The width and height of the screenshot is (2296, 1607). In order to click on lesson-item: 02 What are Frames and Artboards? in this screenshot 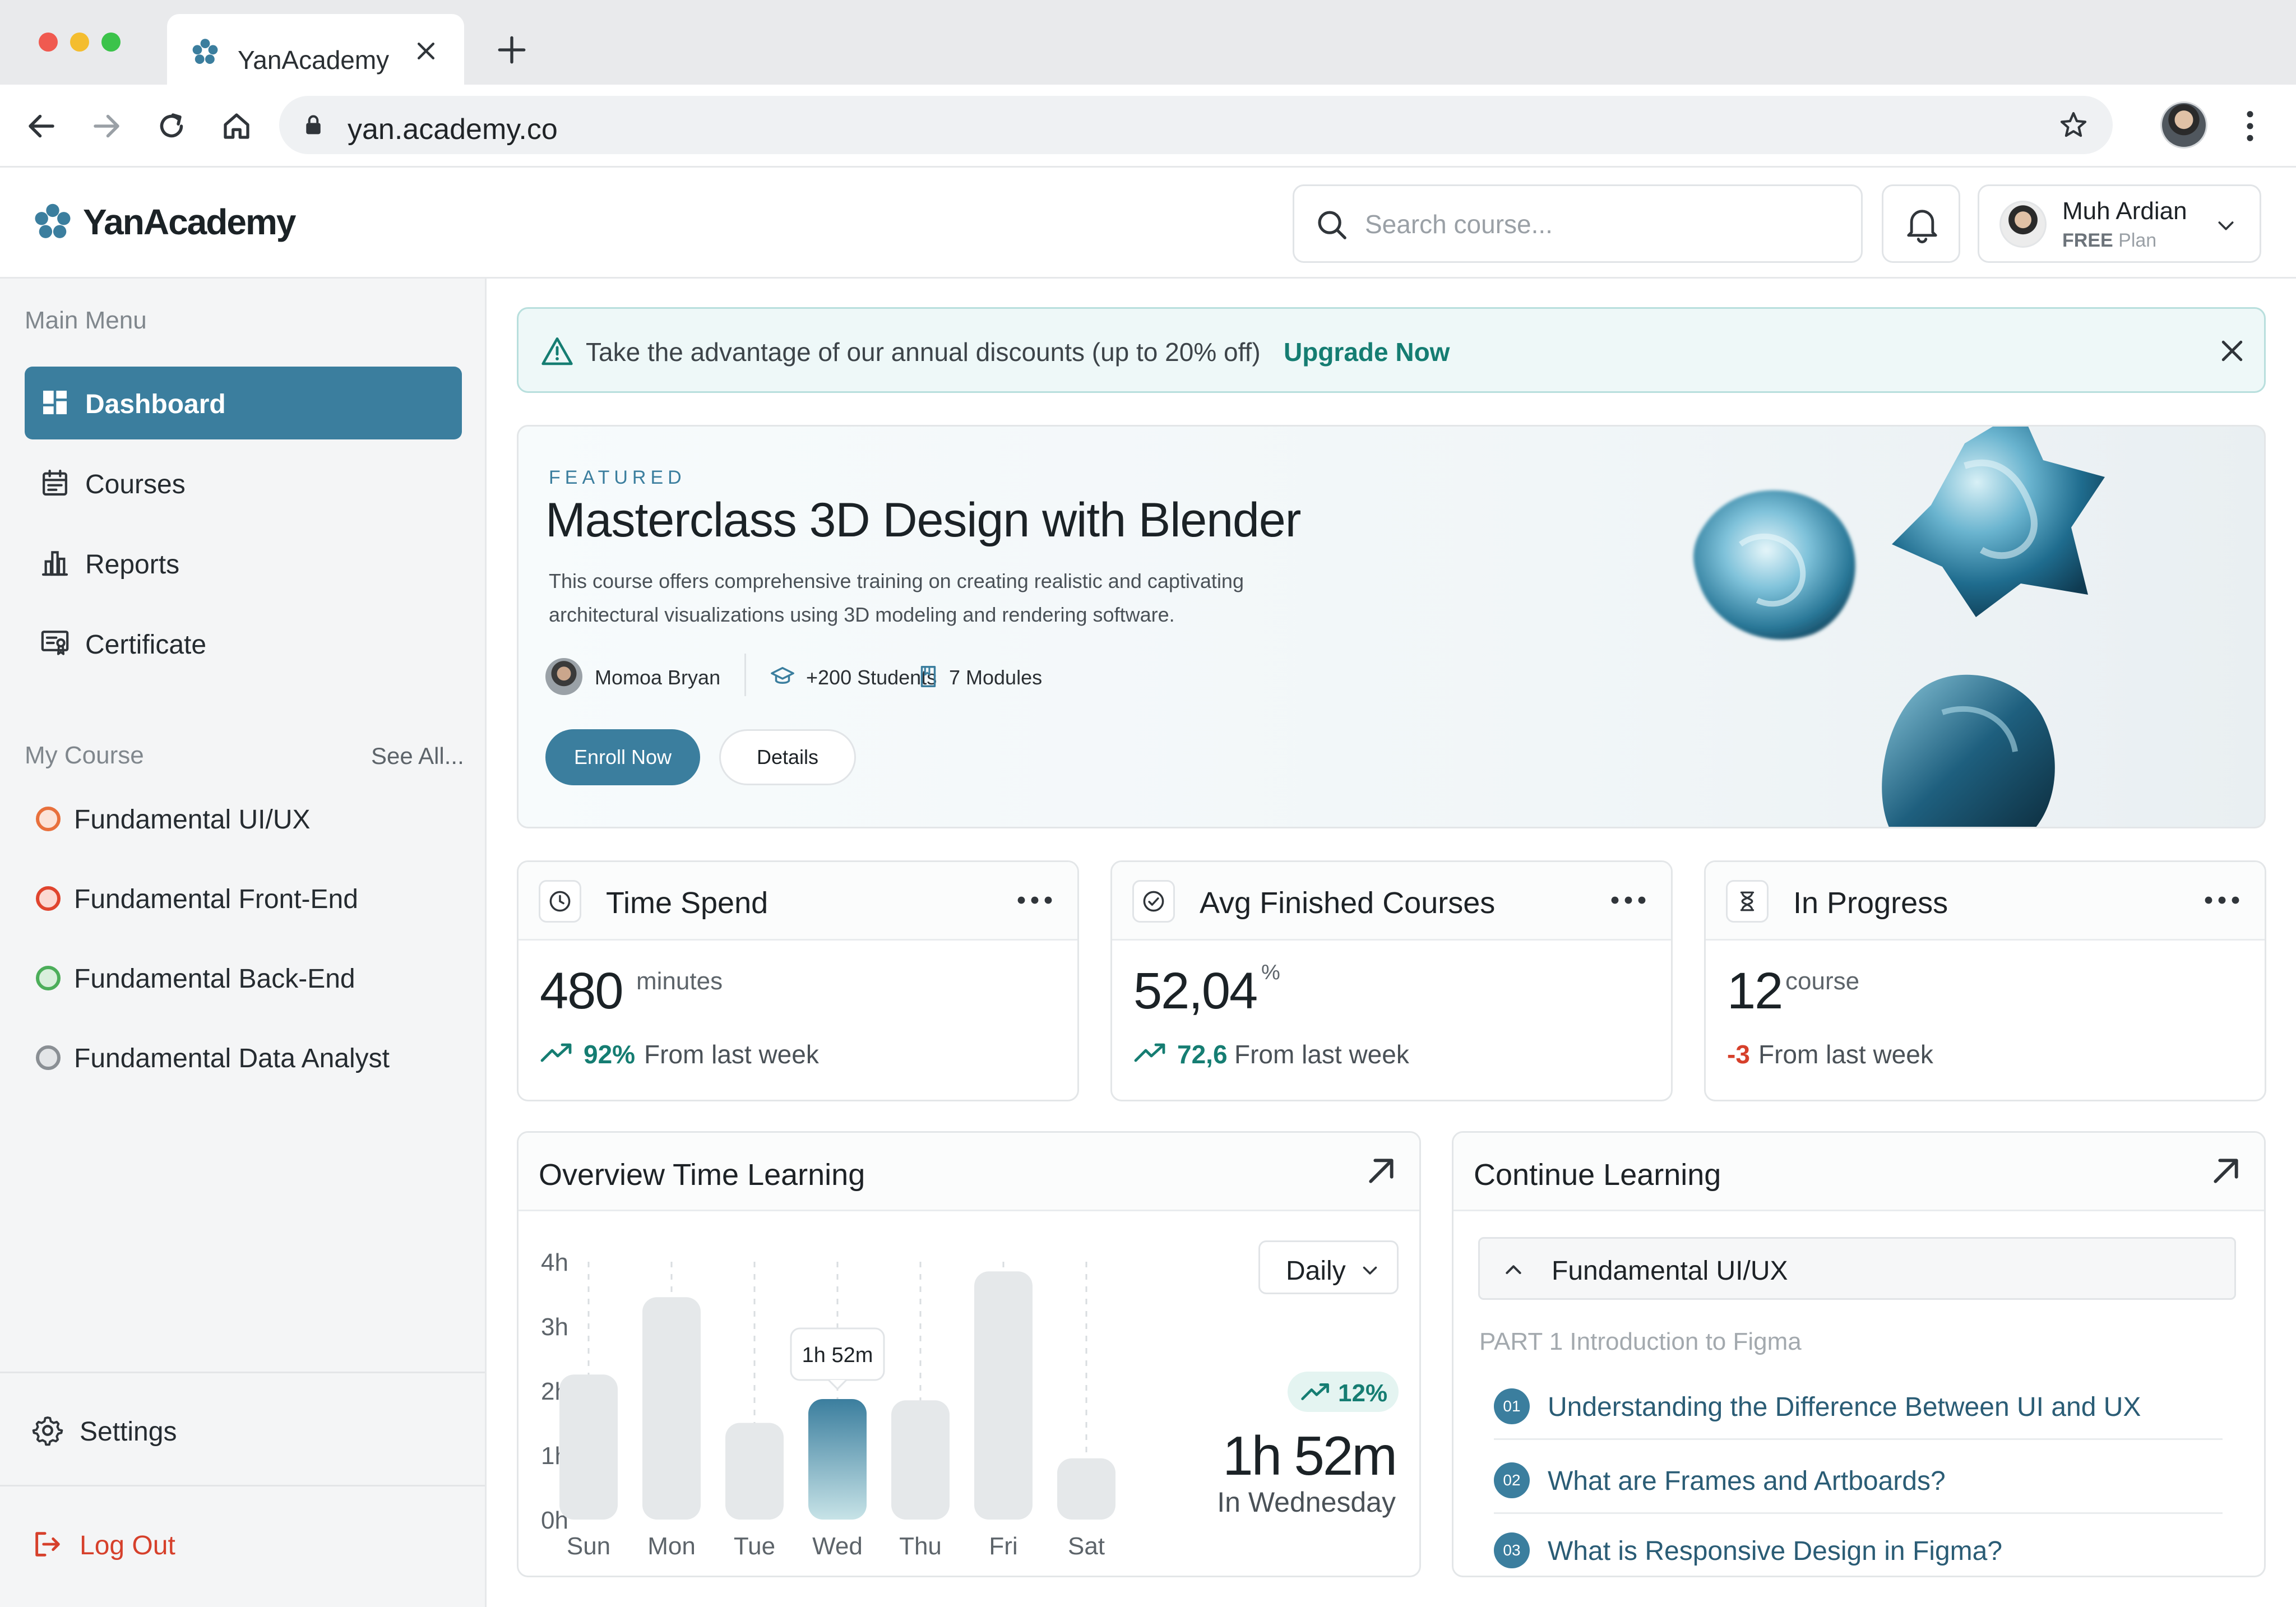, I will do `click(1858, 1480)`.